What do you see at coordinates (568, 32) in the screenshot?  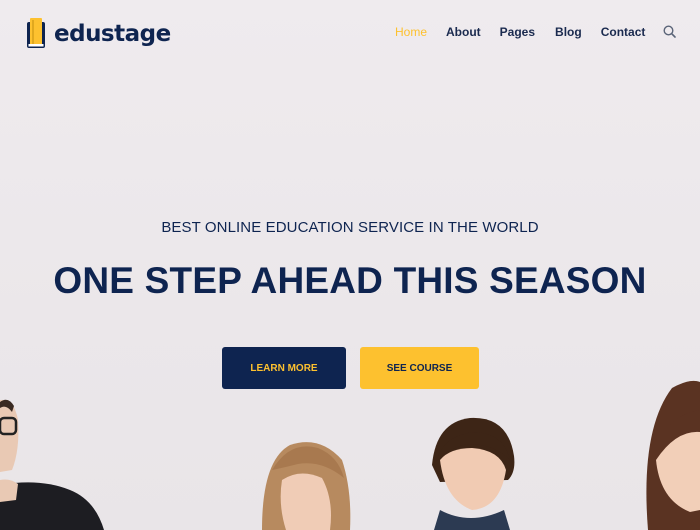 I see `nav-item-blog: Blog` at bounding box center [568, 32].